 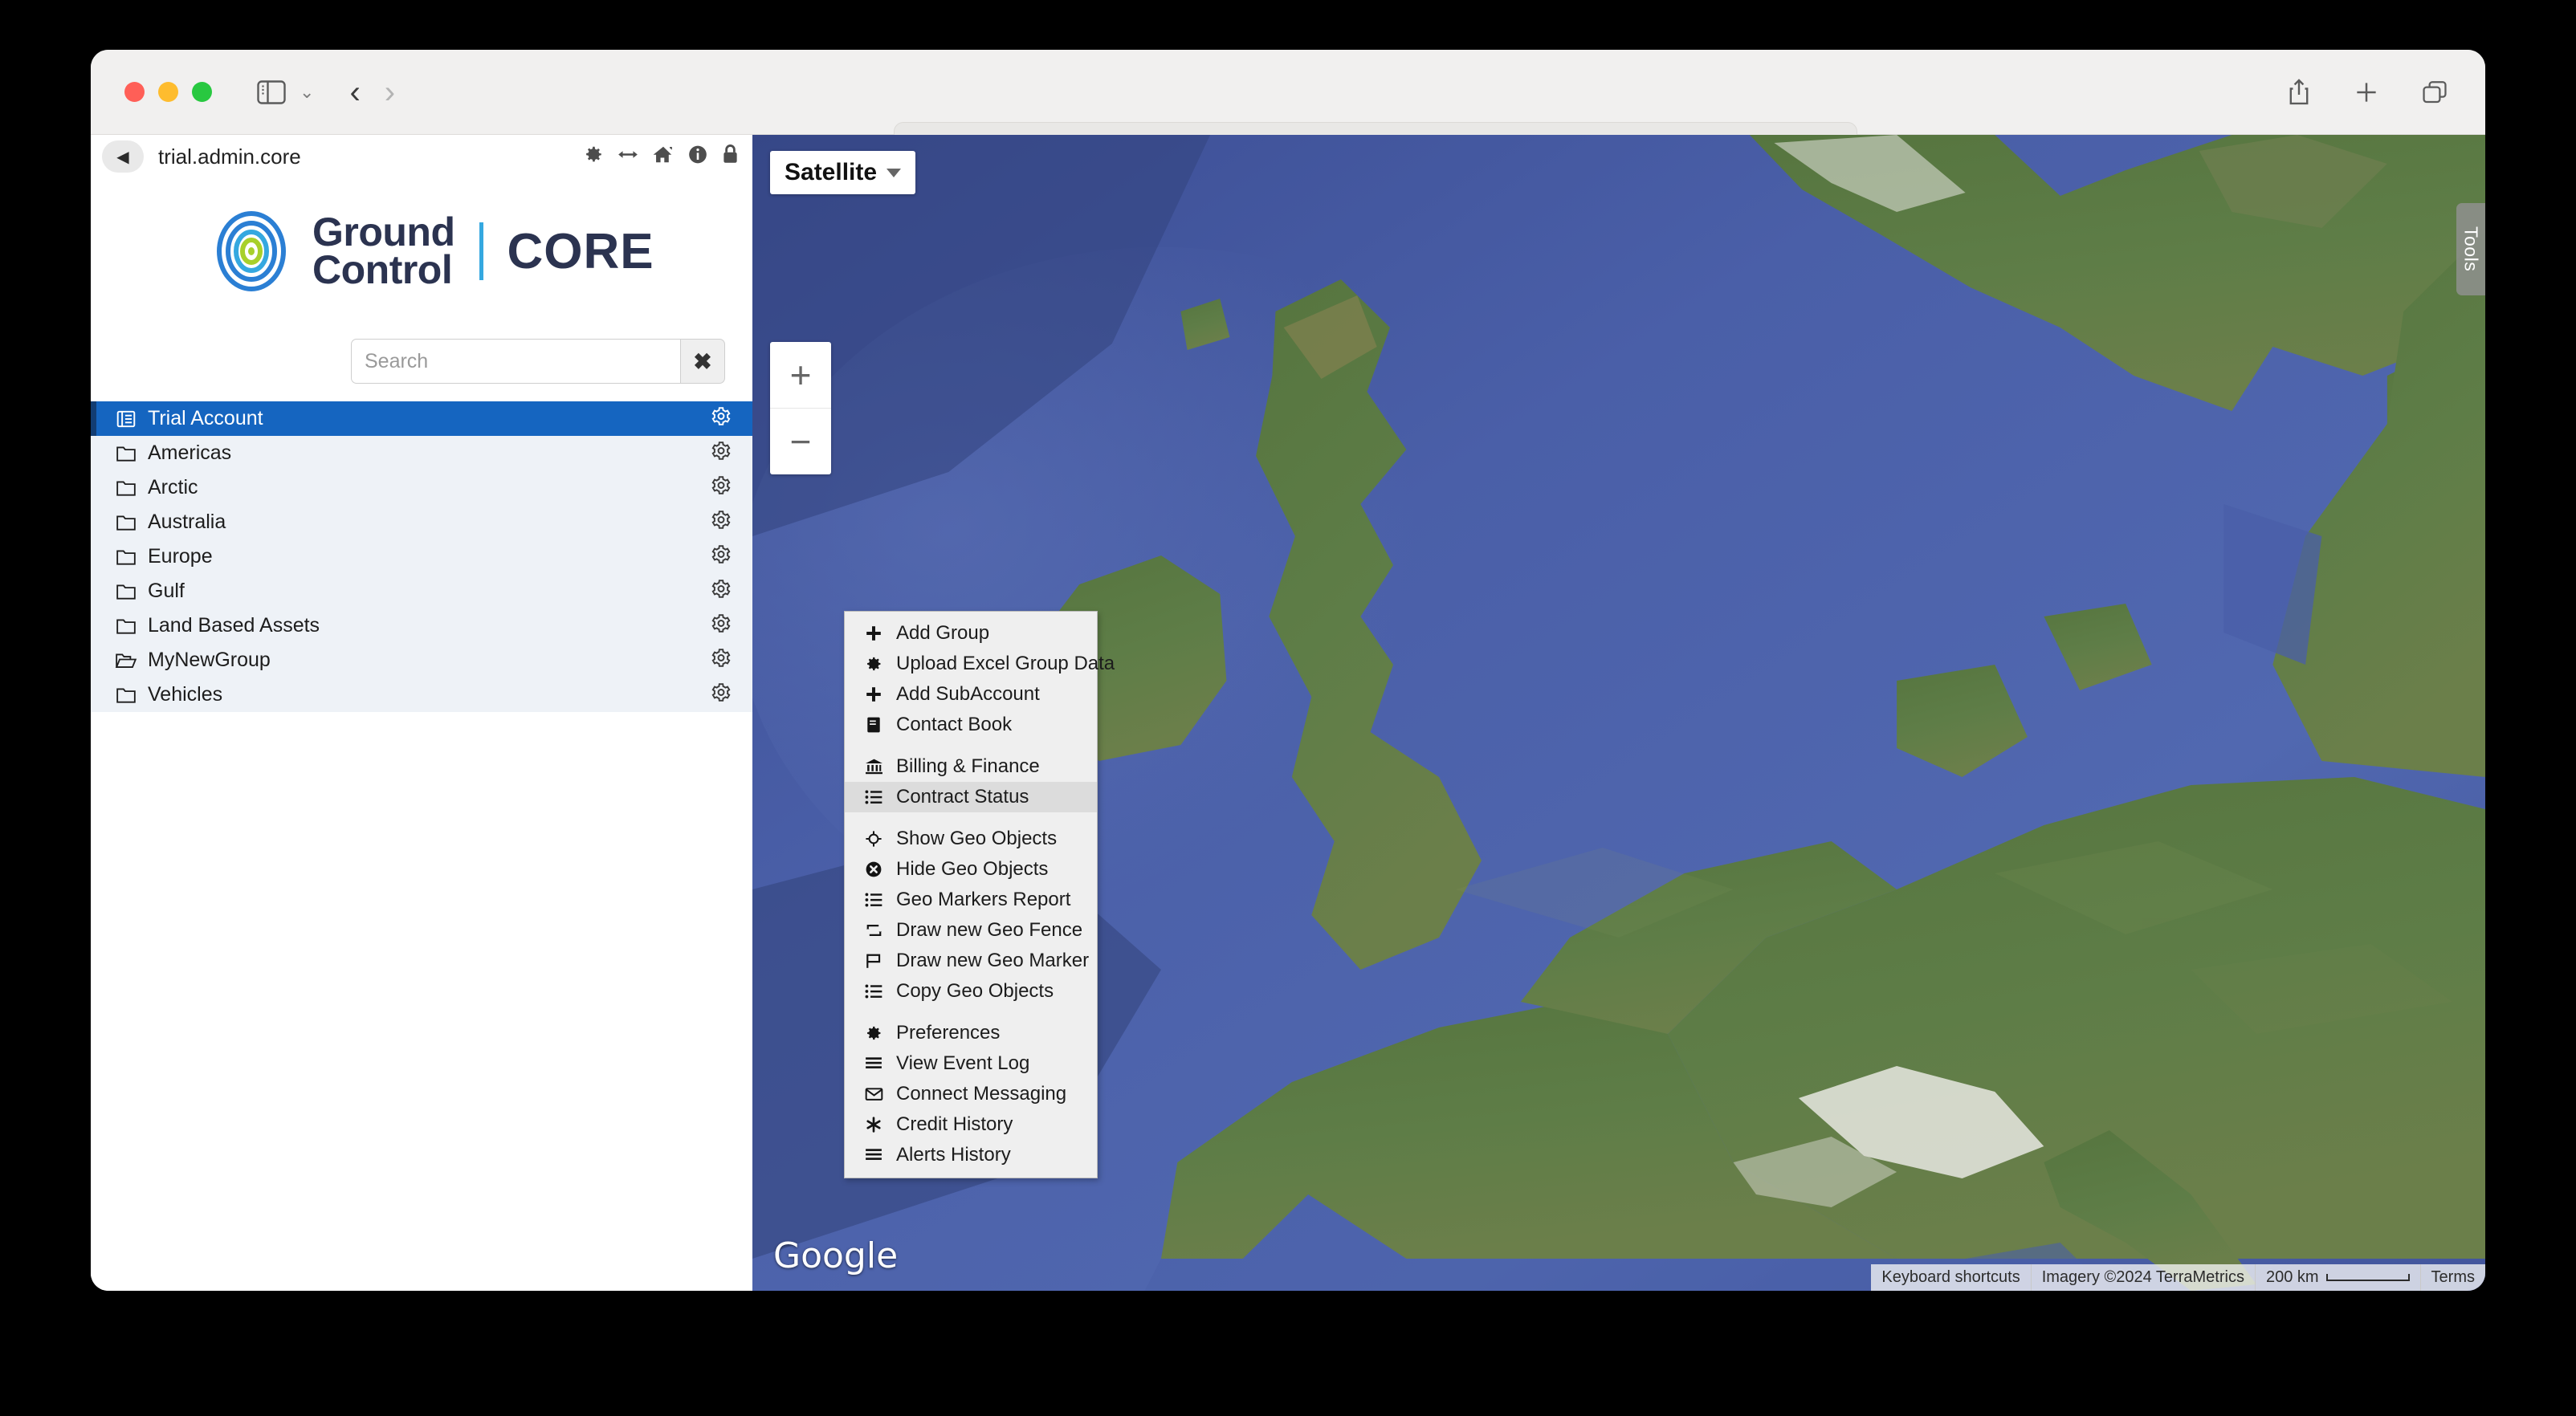 What do you see at coordinates (831, 172) in the screenshot?
I see `map-type-label: Satellite` at bounding box center [831, 172].